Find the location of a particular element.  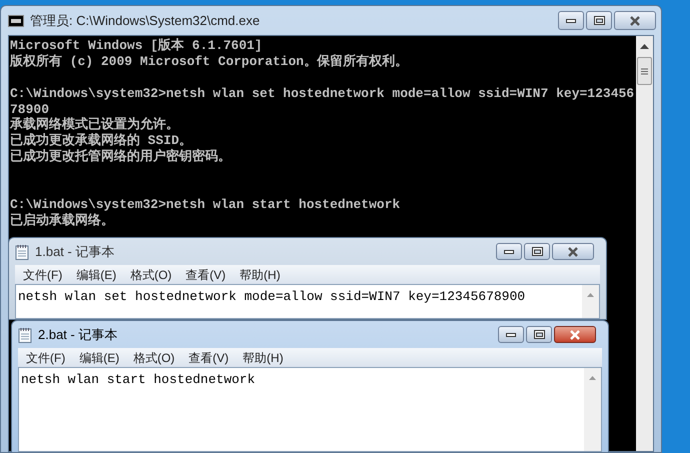

window-title: 2.bat - 记事本 is located at coordinates (78, 335).